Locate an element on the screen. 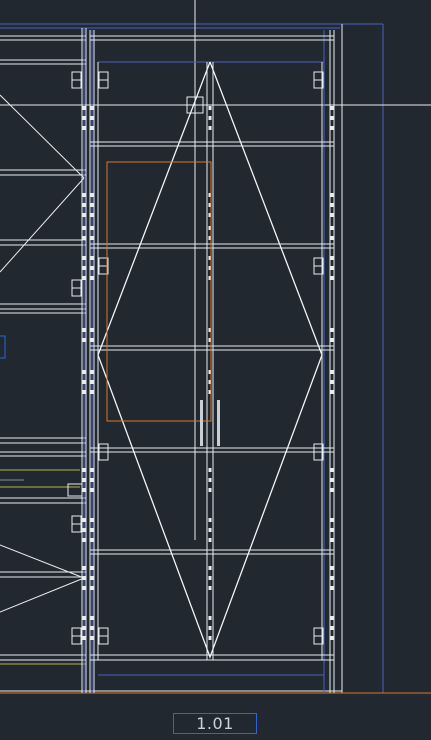 The height and width of the screenshot is (740, 431). left-hinge-column is located at coordinates (76, 358).